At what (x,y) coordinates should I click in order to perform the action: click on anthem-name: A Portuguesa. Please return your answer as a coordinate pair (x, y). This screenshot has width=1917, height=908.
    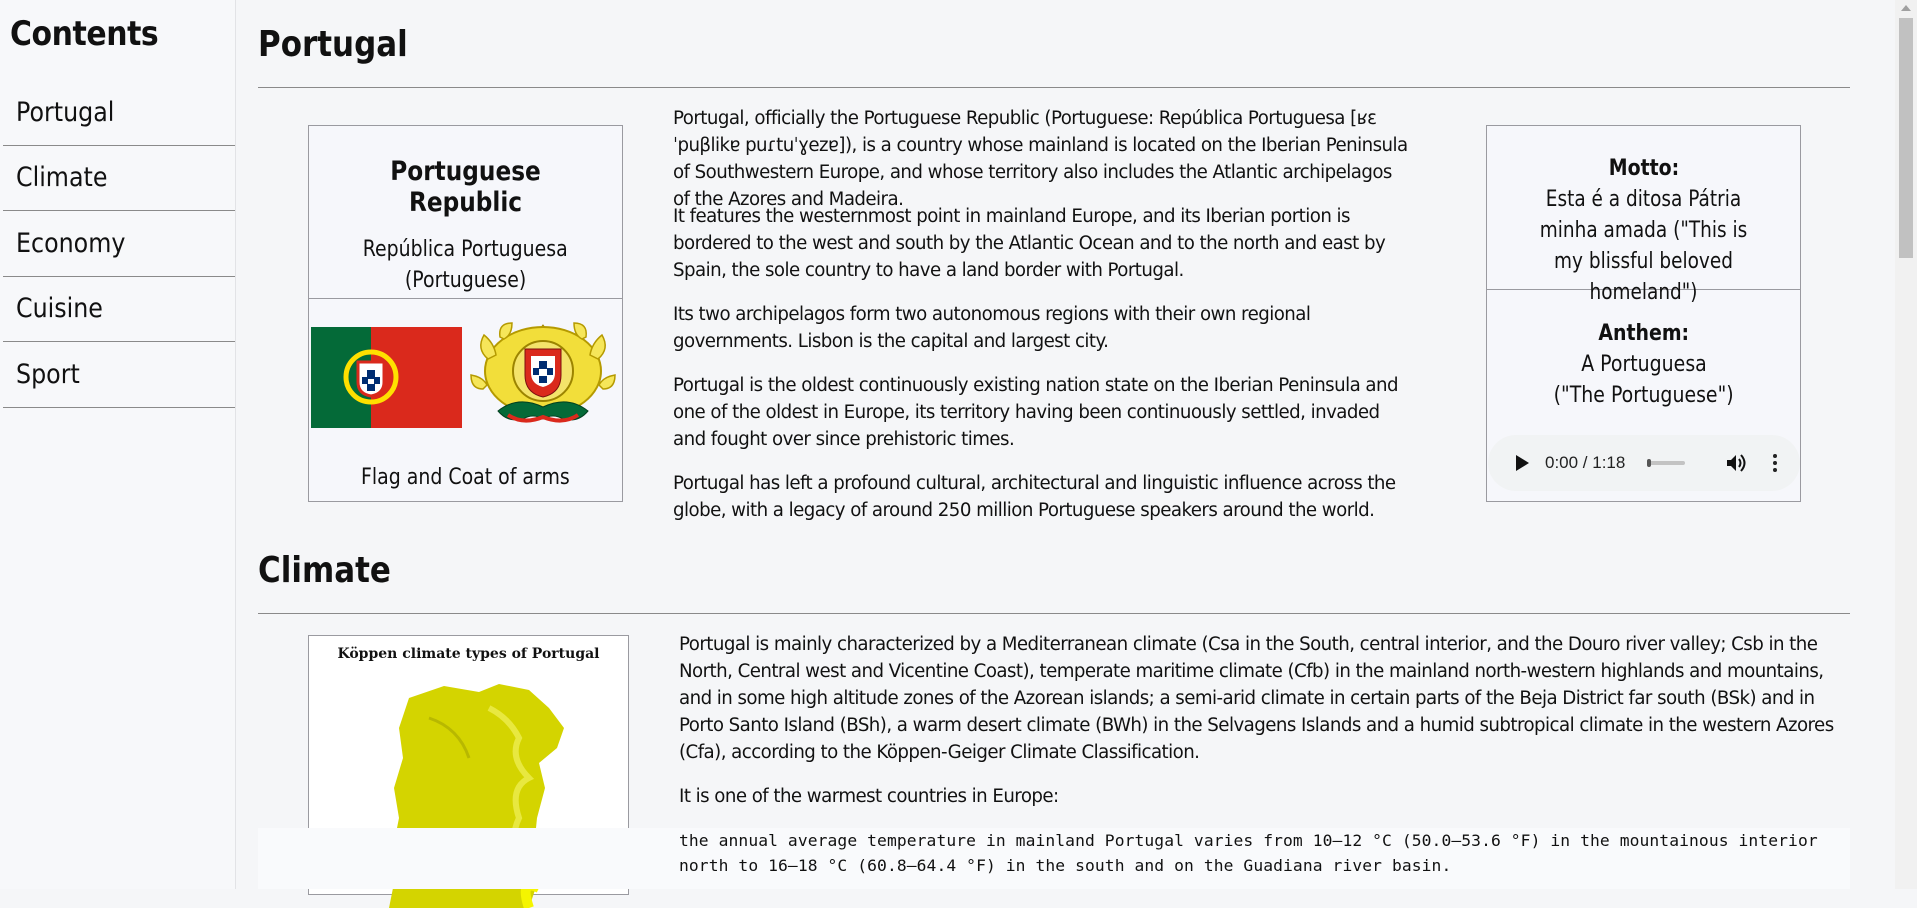
    Looking at the image, I should click on (1643, 364).